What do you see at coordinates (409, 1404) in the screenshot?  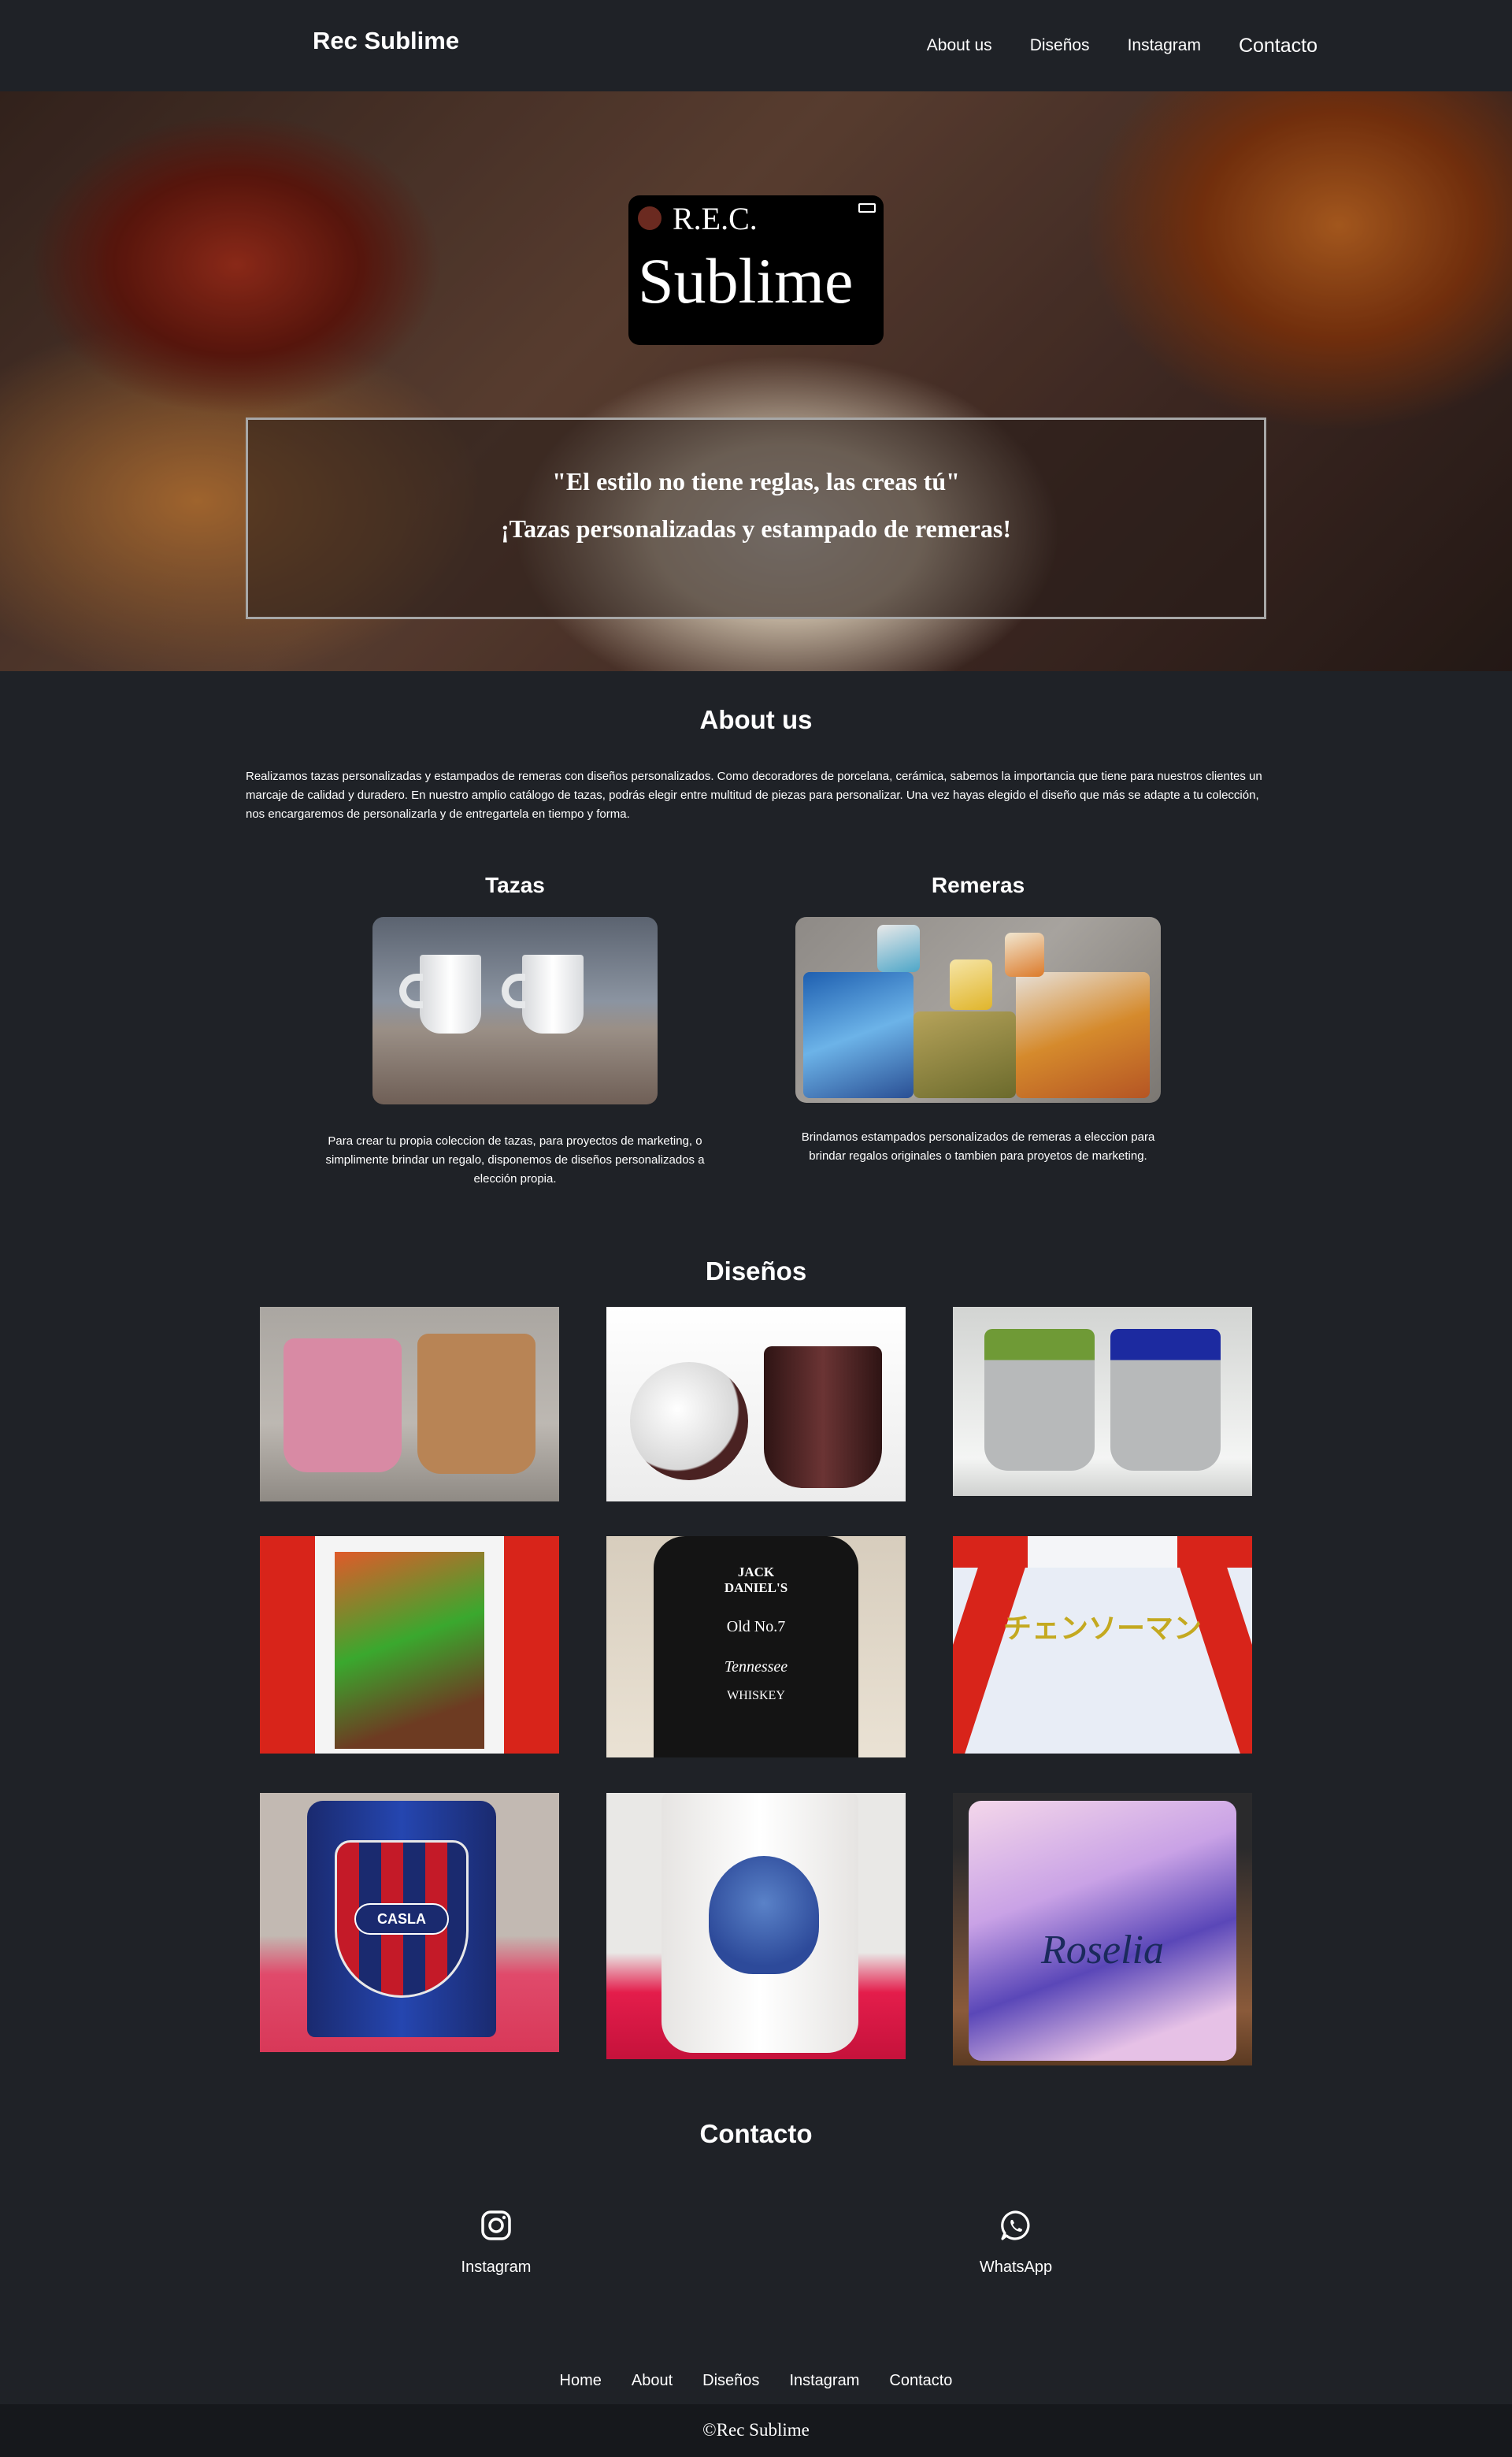 I see `gallery-image-pink-cork-mugs` at bounding box center [409, 1404].